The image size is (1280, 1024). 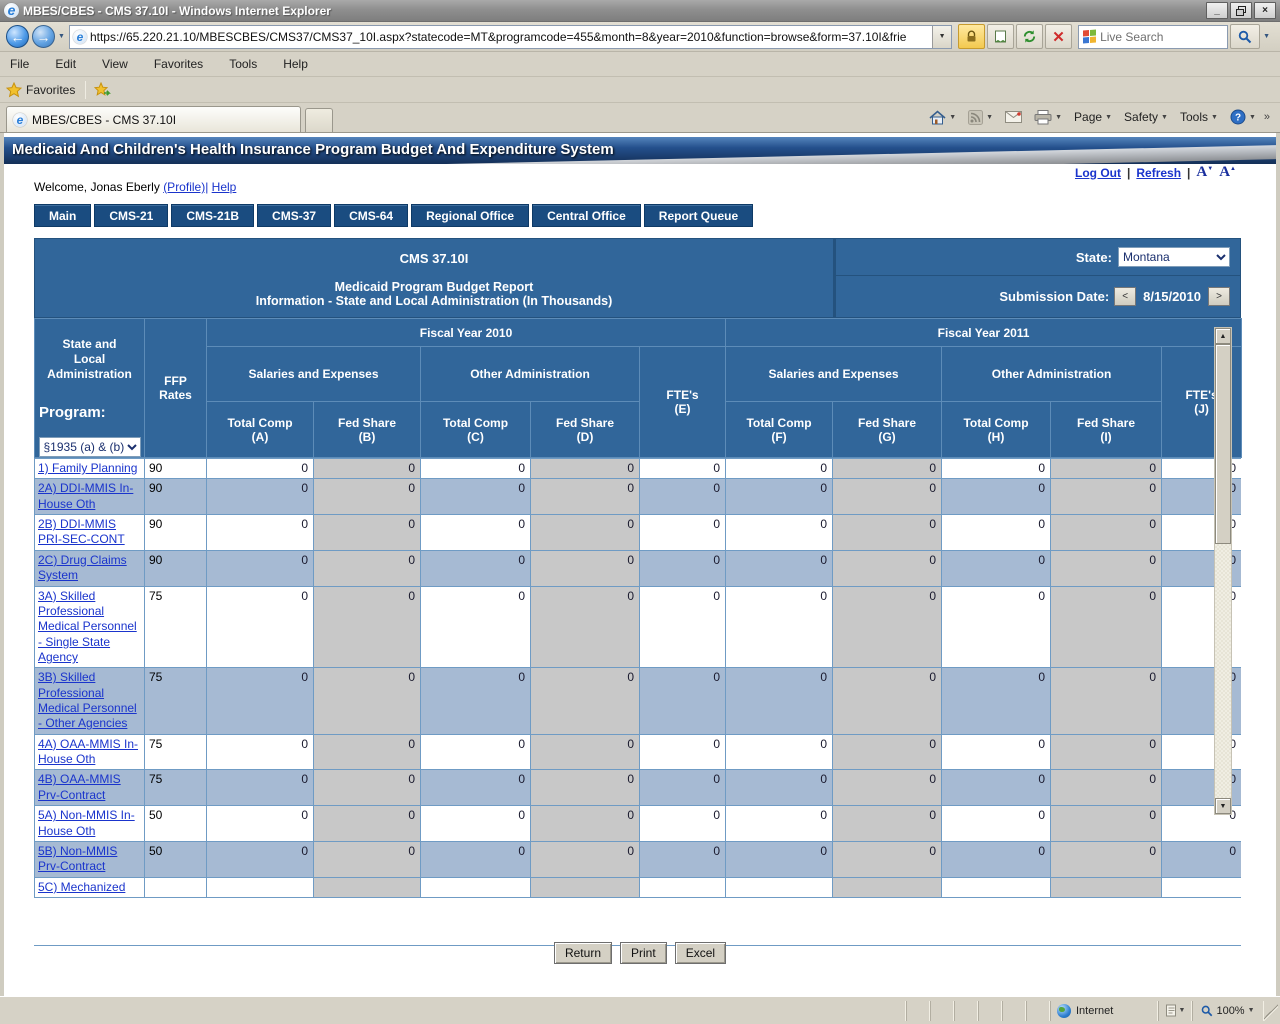 What do you see at coordinates (224, 187) in the screenshot?
I see `help-link: Help` at bounding box center [224, 187].